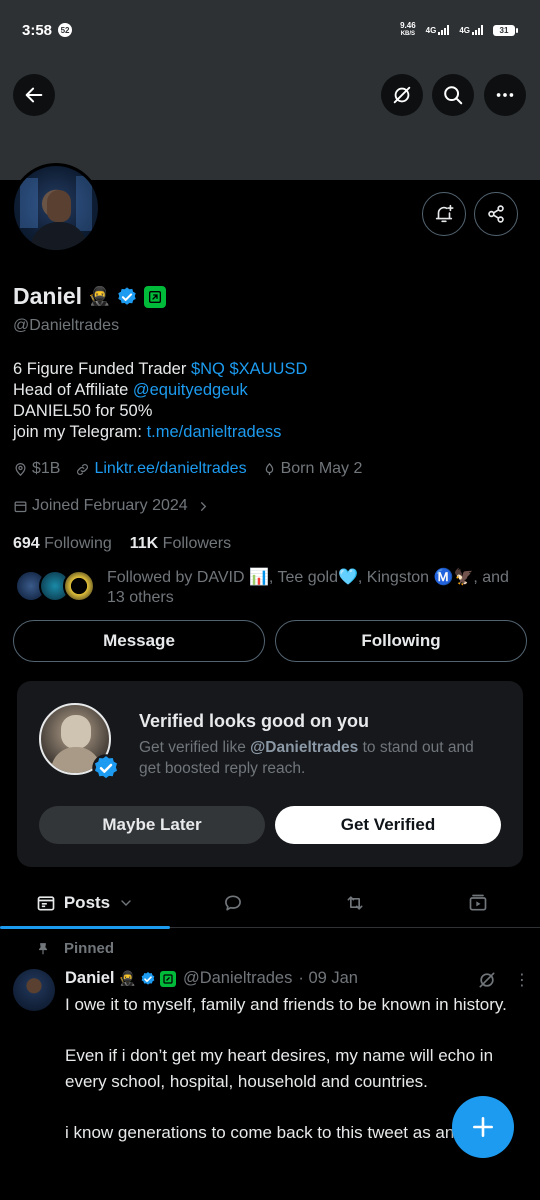 Image resolution: width=540 pixels, height=1200 pixels. I want to click on media-icon, so click(478, 902).